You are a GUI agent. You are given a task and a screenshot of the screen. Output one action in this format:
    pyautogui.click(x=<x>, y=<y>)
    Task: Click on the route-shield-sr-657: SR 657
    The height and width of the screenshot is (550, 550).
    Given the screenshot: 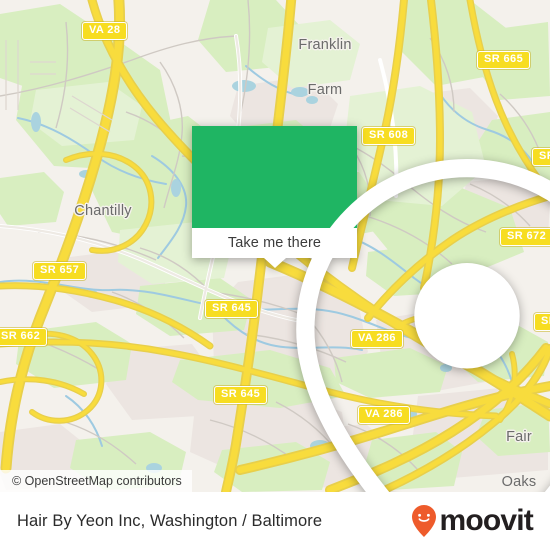 What is the action you would take?
    pyautogui.click(x=60, y=271)
    